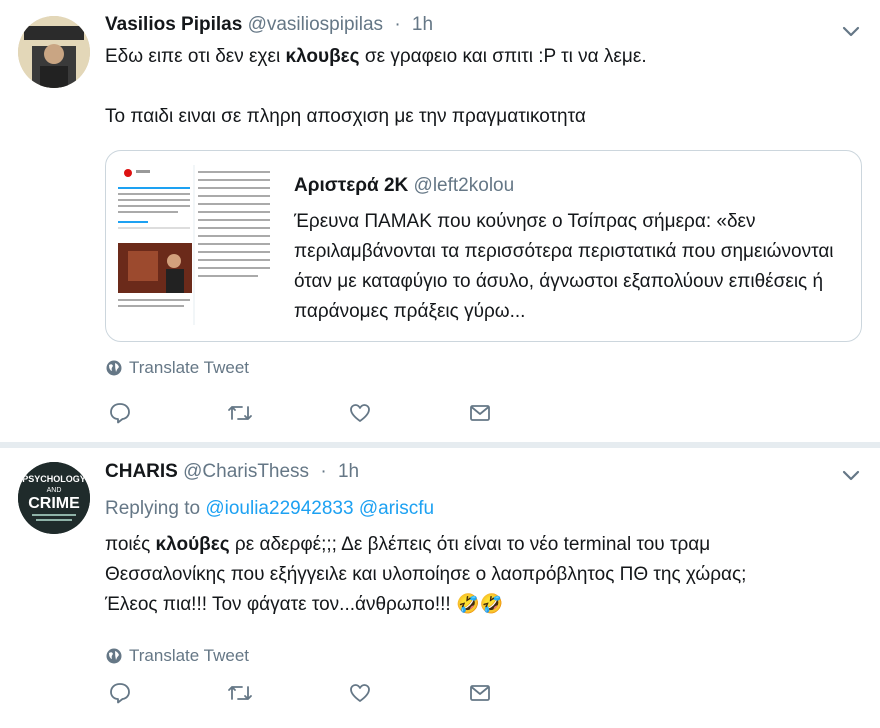  Describe the element at coordinates (503, 56) in the screenshot. I see `text-span: σε γραφειο και σπιτι :P τι να λεμε.` at that location.